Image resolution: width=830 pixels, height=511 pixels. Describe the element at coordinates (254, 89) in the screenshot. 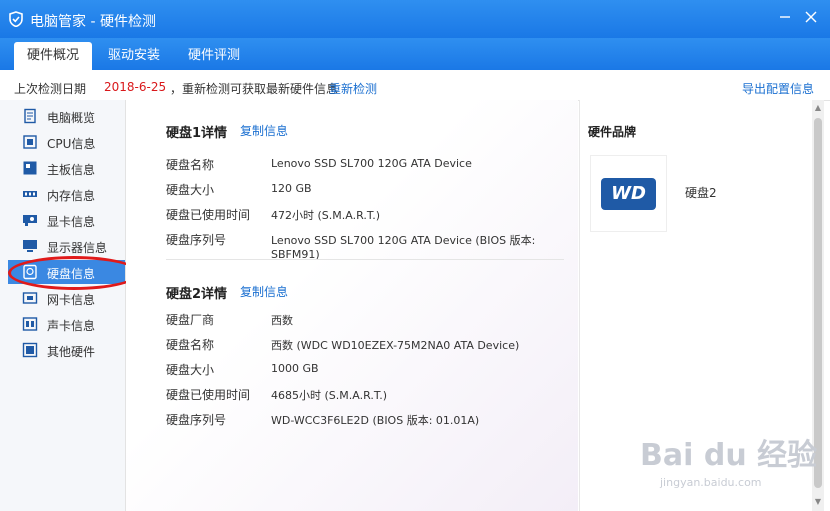

I see `recheck-hint: ，重新检测可获取最新硬件信息` at that location.